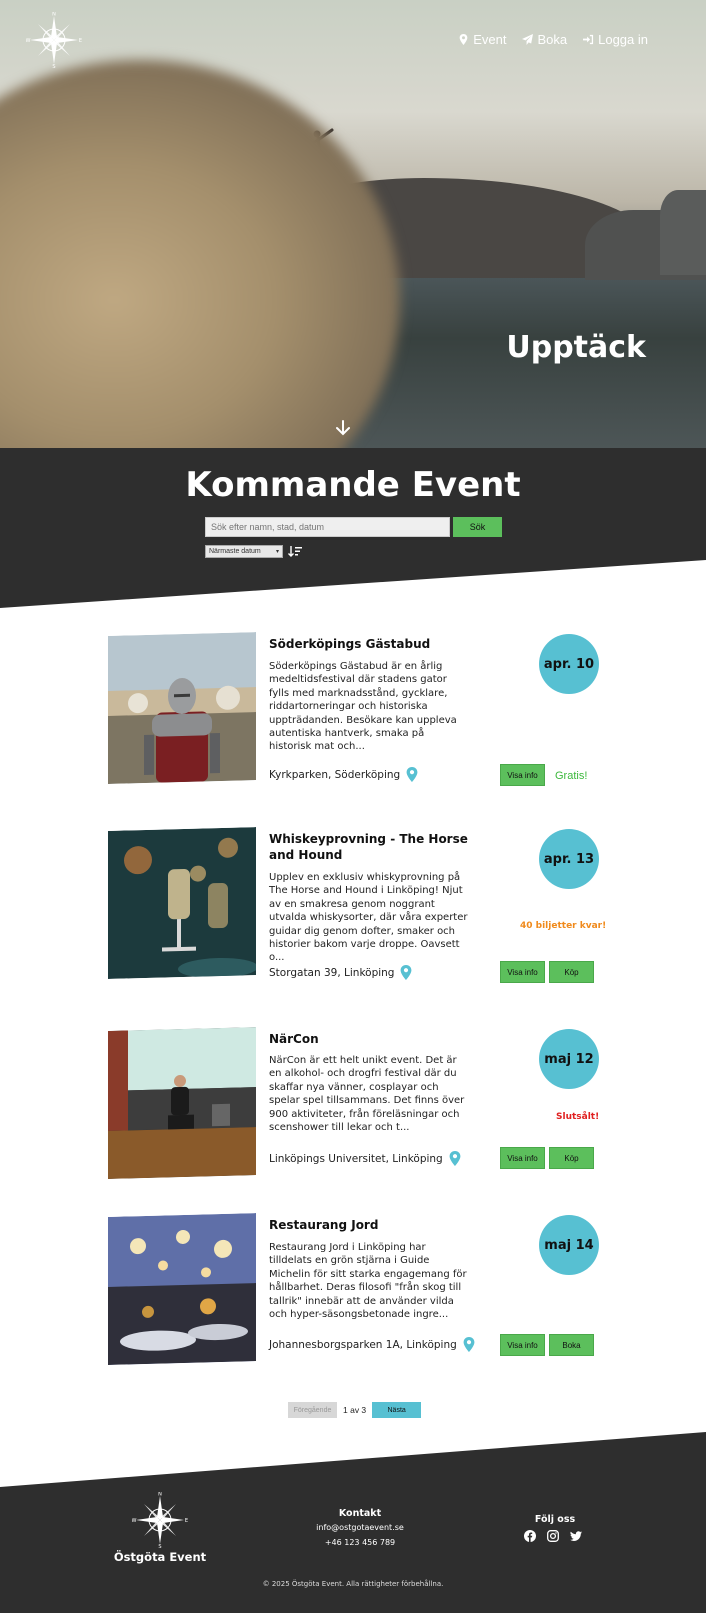 Image resolution: width=706 pixels, height=1613 pixels. Describe the element at coordinates (569, 1059) in the screenshot. I see `event-date-badge: maj 12` at that location.